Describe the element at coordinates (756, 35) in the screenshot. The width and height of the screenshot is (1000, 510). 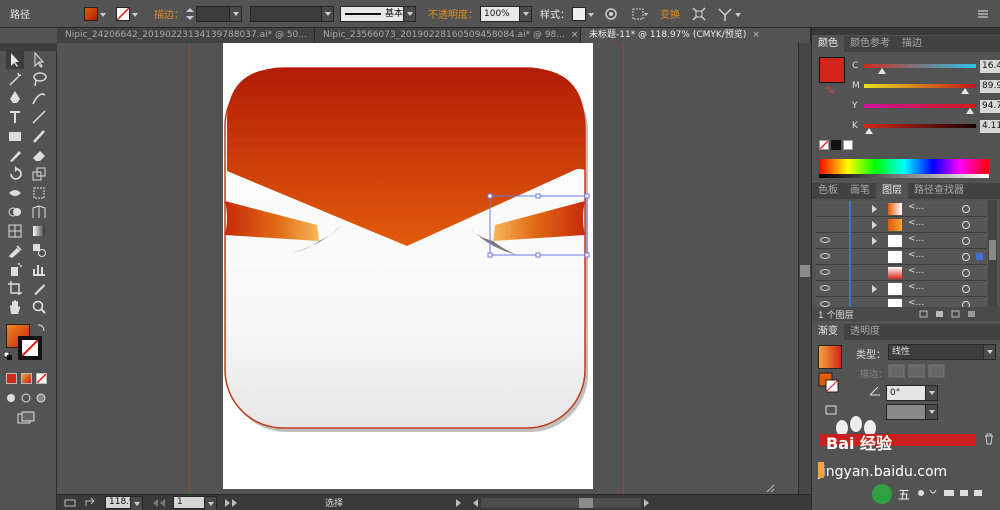
I see `close-icon: ×` at that location.